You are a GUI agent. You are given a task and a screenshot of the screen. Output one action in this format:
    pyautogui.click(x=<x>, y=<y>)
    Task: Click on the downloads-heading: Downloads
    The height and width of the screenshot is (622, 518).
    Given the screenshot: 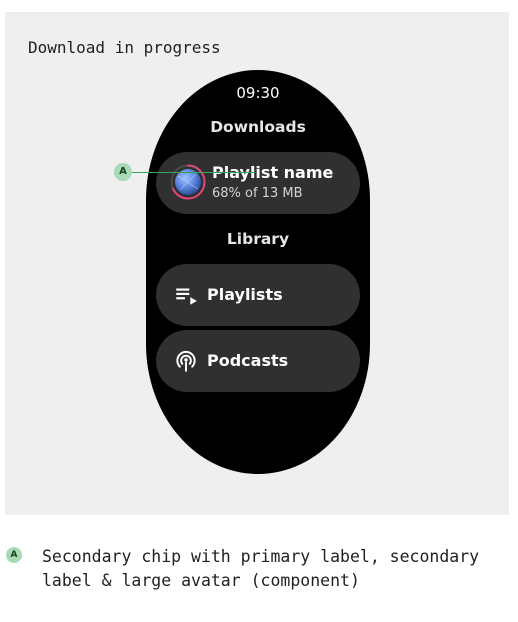 What is the action you would take?
    pyautogui.click(x=258, y=127)
    